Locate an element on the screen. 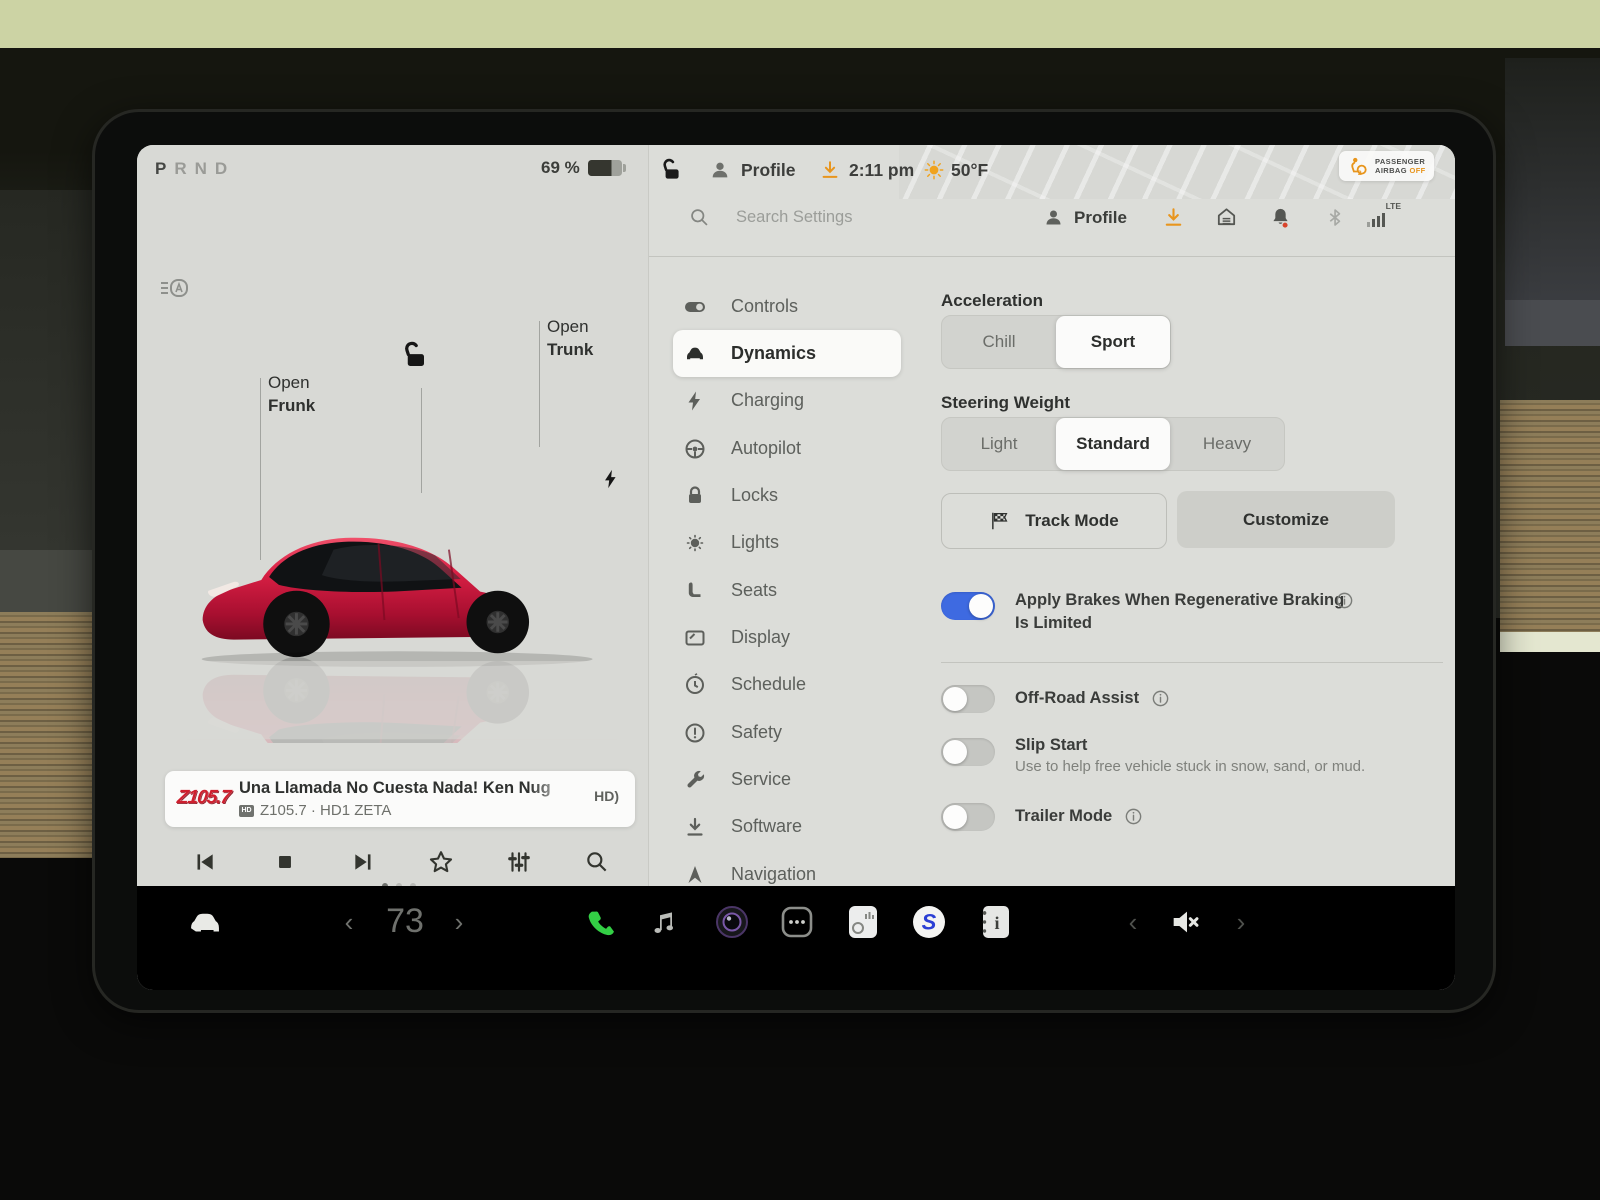 The width and height of the screenshot is (1600, 1200). gear-indicator: PRND is located at coordinates (195, 169).